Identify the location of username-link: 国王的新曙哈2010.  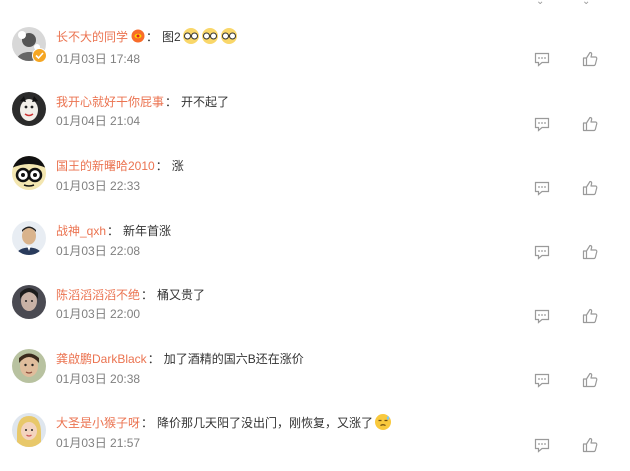
(105, 166).